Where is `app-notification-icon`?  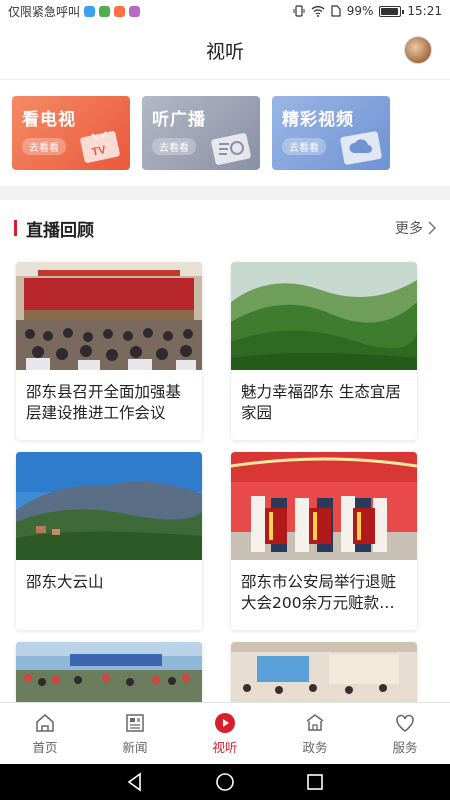 app-notification-icon is located at coordinates (90, 11).